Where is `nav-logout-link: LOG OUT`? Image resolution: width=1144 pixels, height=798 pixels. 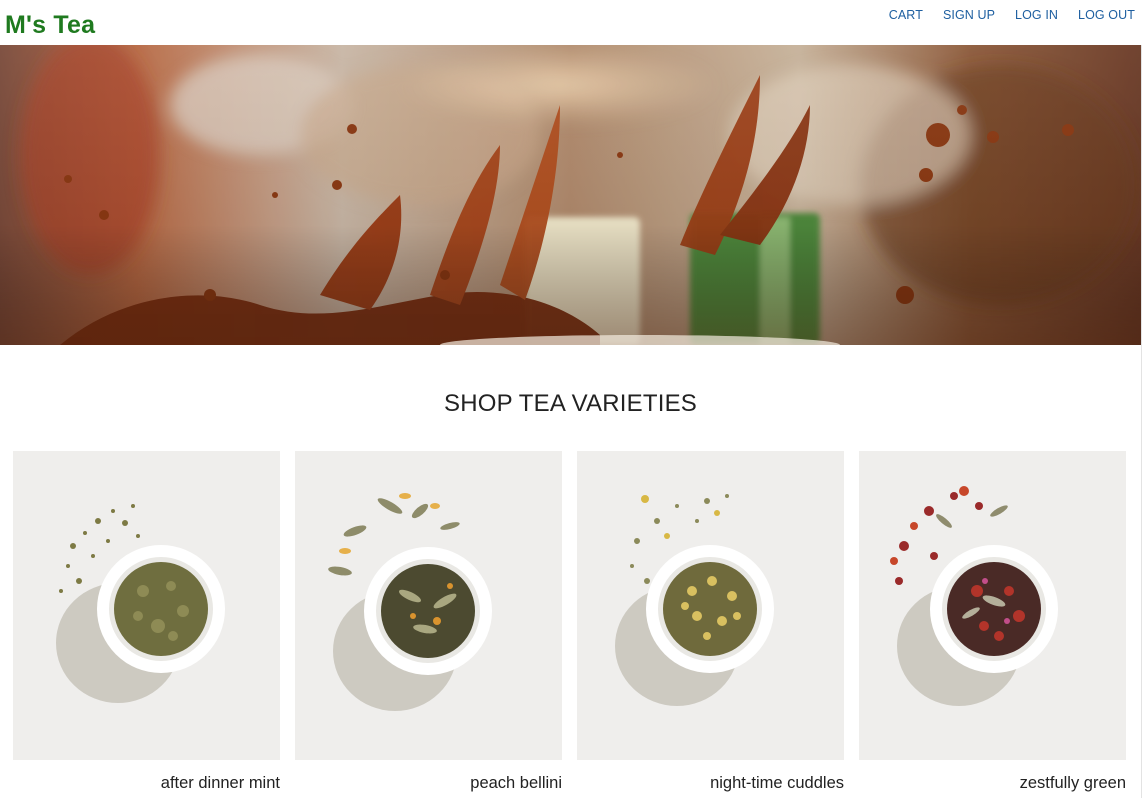
nav-logout-link: LOG OUT is located at coordinates (1106, 15).